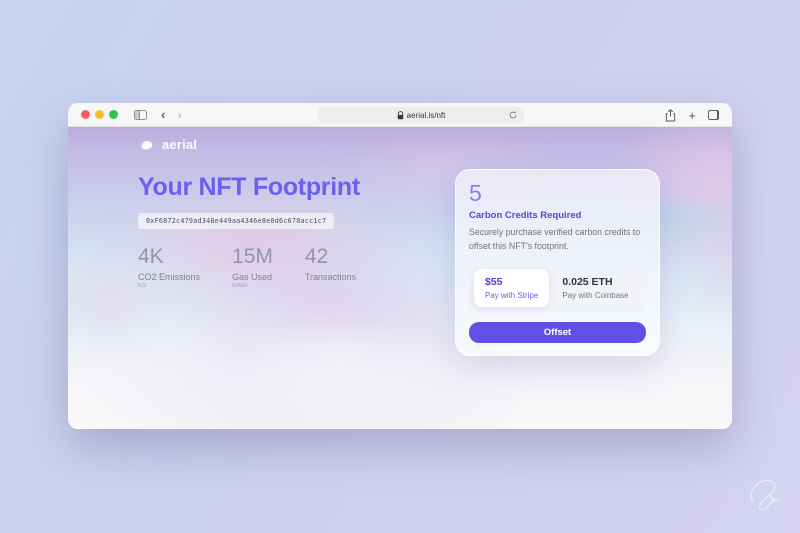 This screenshot has height=533, width=800. Describe the element at coordinates (525, 216) in the screenshot. I see `credits-label: Carbon Credits Required` at that location.